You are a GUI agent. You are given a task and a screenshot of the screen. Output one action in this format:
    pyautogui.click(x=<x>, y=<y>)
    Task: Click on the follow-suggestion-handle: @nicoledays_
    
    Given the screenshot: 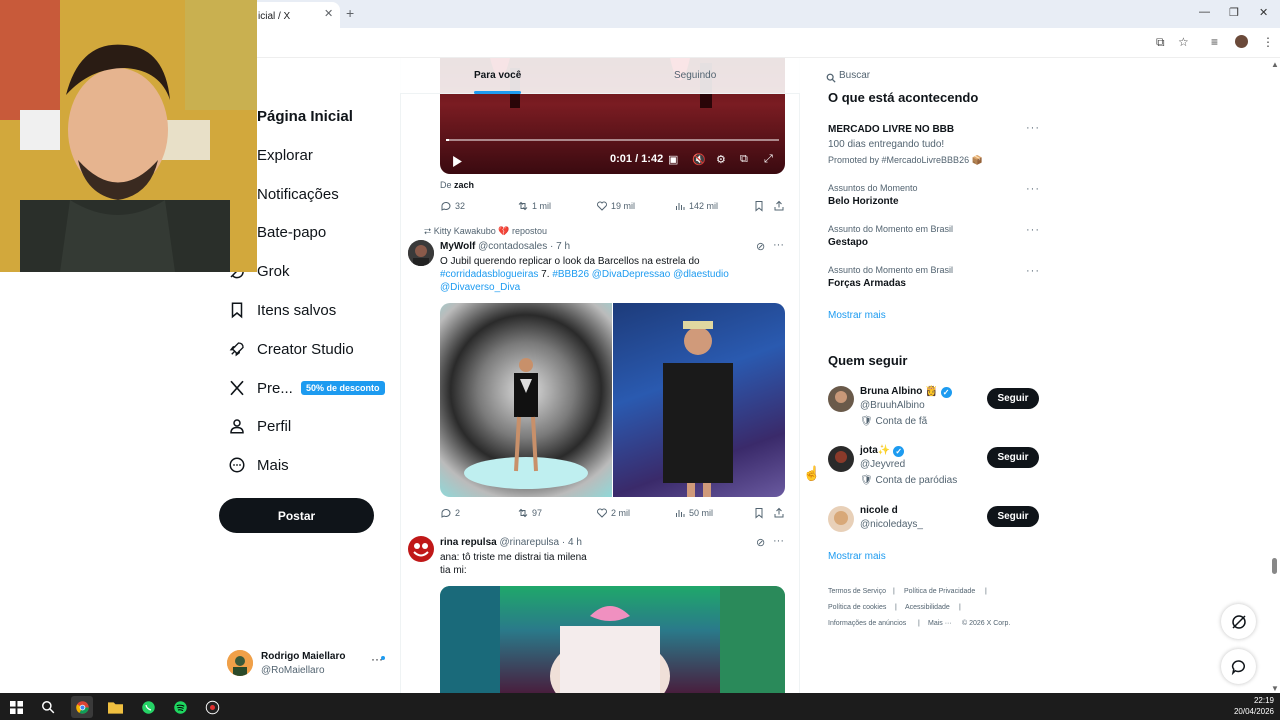 What is the action you would take?
    pyautogui.click(x=891, y=524)
    